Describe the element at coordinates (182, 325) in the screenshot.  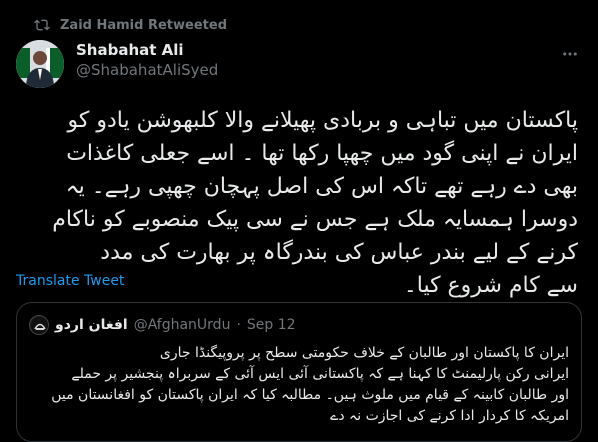
I see `quoted-author-handle: @AfghanUrdu` at that location.